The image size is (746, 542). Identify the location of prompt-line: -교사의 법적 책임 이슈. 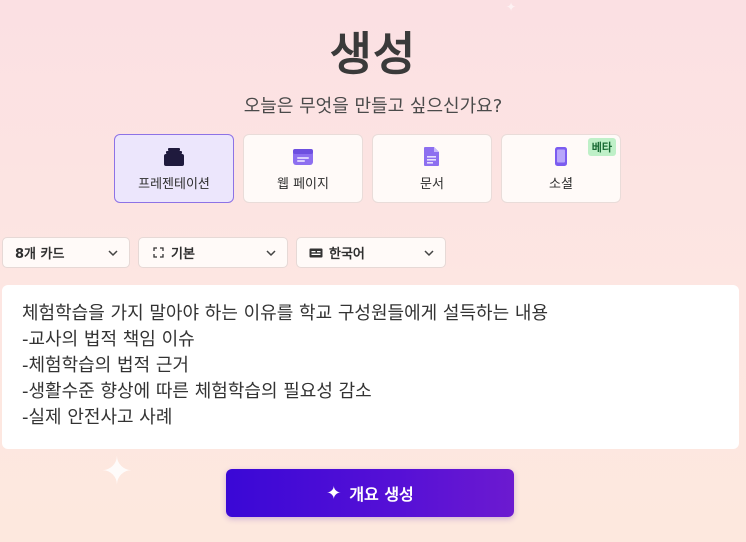
(108, 339).